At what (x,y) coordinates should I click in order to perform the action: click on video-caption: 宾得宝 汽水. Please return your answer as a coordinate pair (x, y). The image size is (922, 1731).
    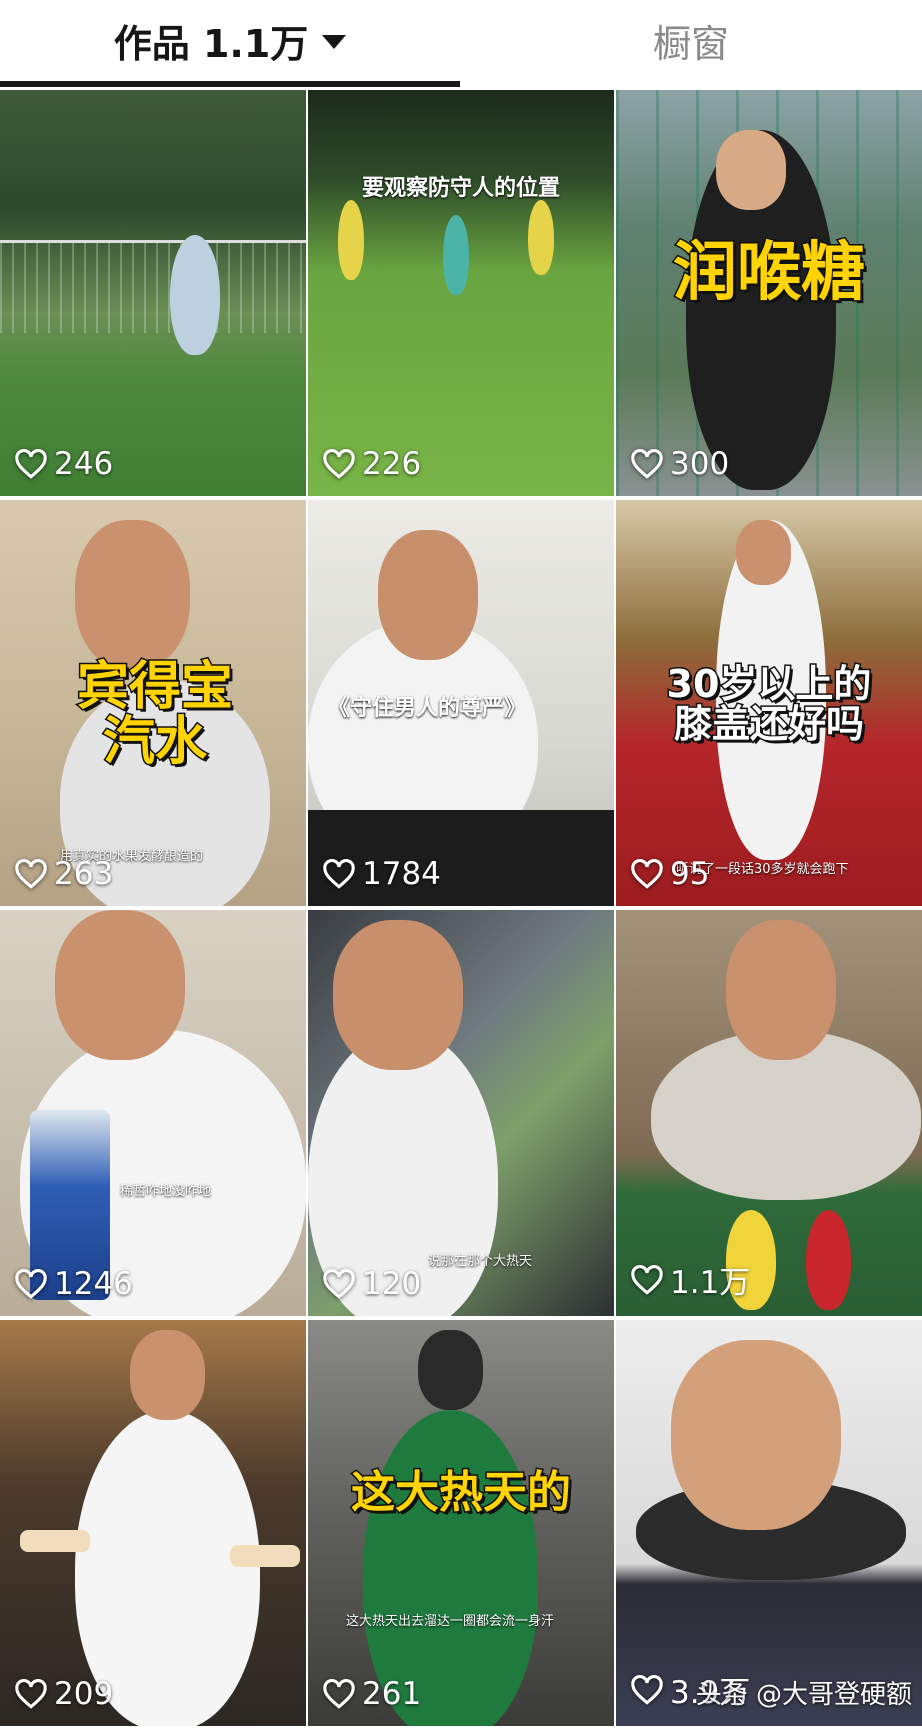
    Looking at the image, I should click on (154, 714).